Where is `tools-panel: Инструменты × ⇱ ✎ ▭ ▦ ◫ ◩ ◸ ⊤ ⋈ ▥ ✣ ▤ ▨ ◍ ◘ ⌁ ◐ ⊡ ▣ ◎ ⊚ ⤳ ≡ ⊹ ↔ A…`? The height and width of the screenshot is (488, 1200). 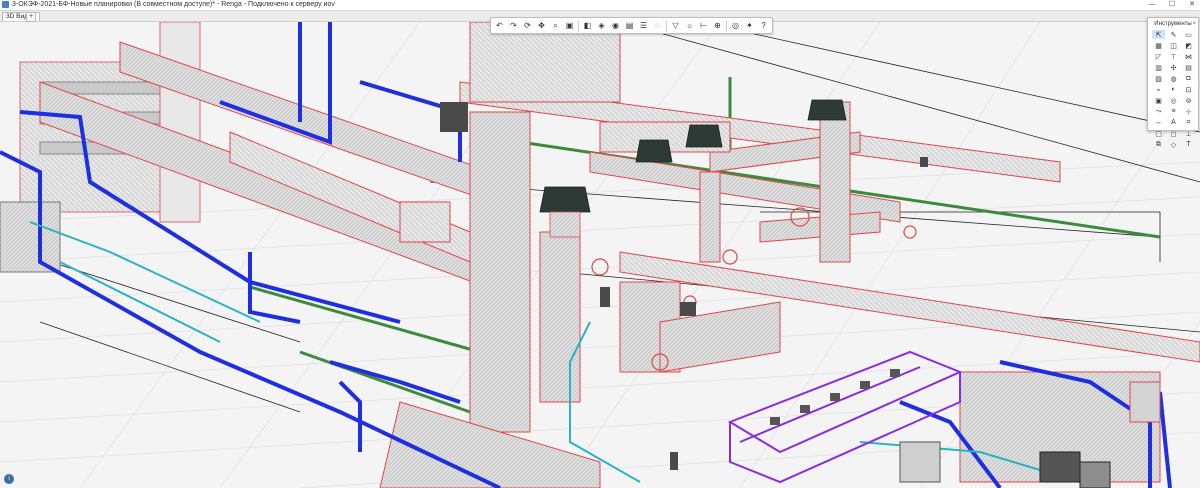 tools-panel: Инструменты × ⇱ ✎ ▭ ▦ ◫ ◩ ◸ ⊤ ⋈ ▥ ✣ ▤ ▨ ◍ ◘ ⌁ ◐ ⊡ ▣ ◎ ⊚ ⤳ ≡ ⊹ ↔ A… is located at coordinates (1173, 83).